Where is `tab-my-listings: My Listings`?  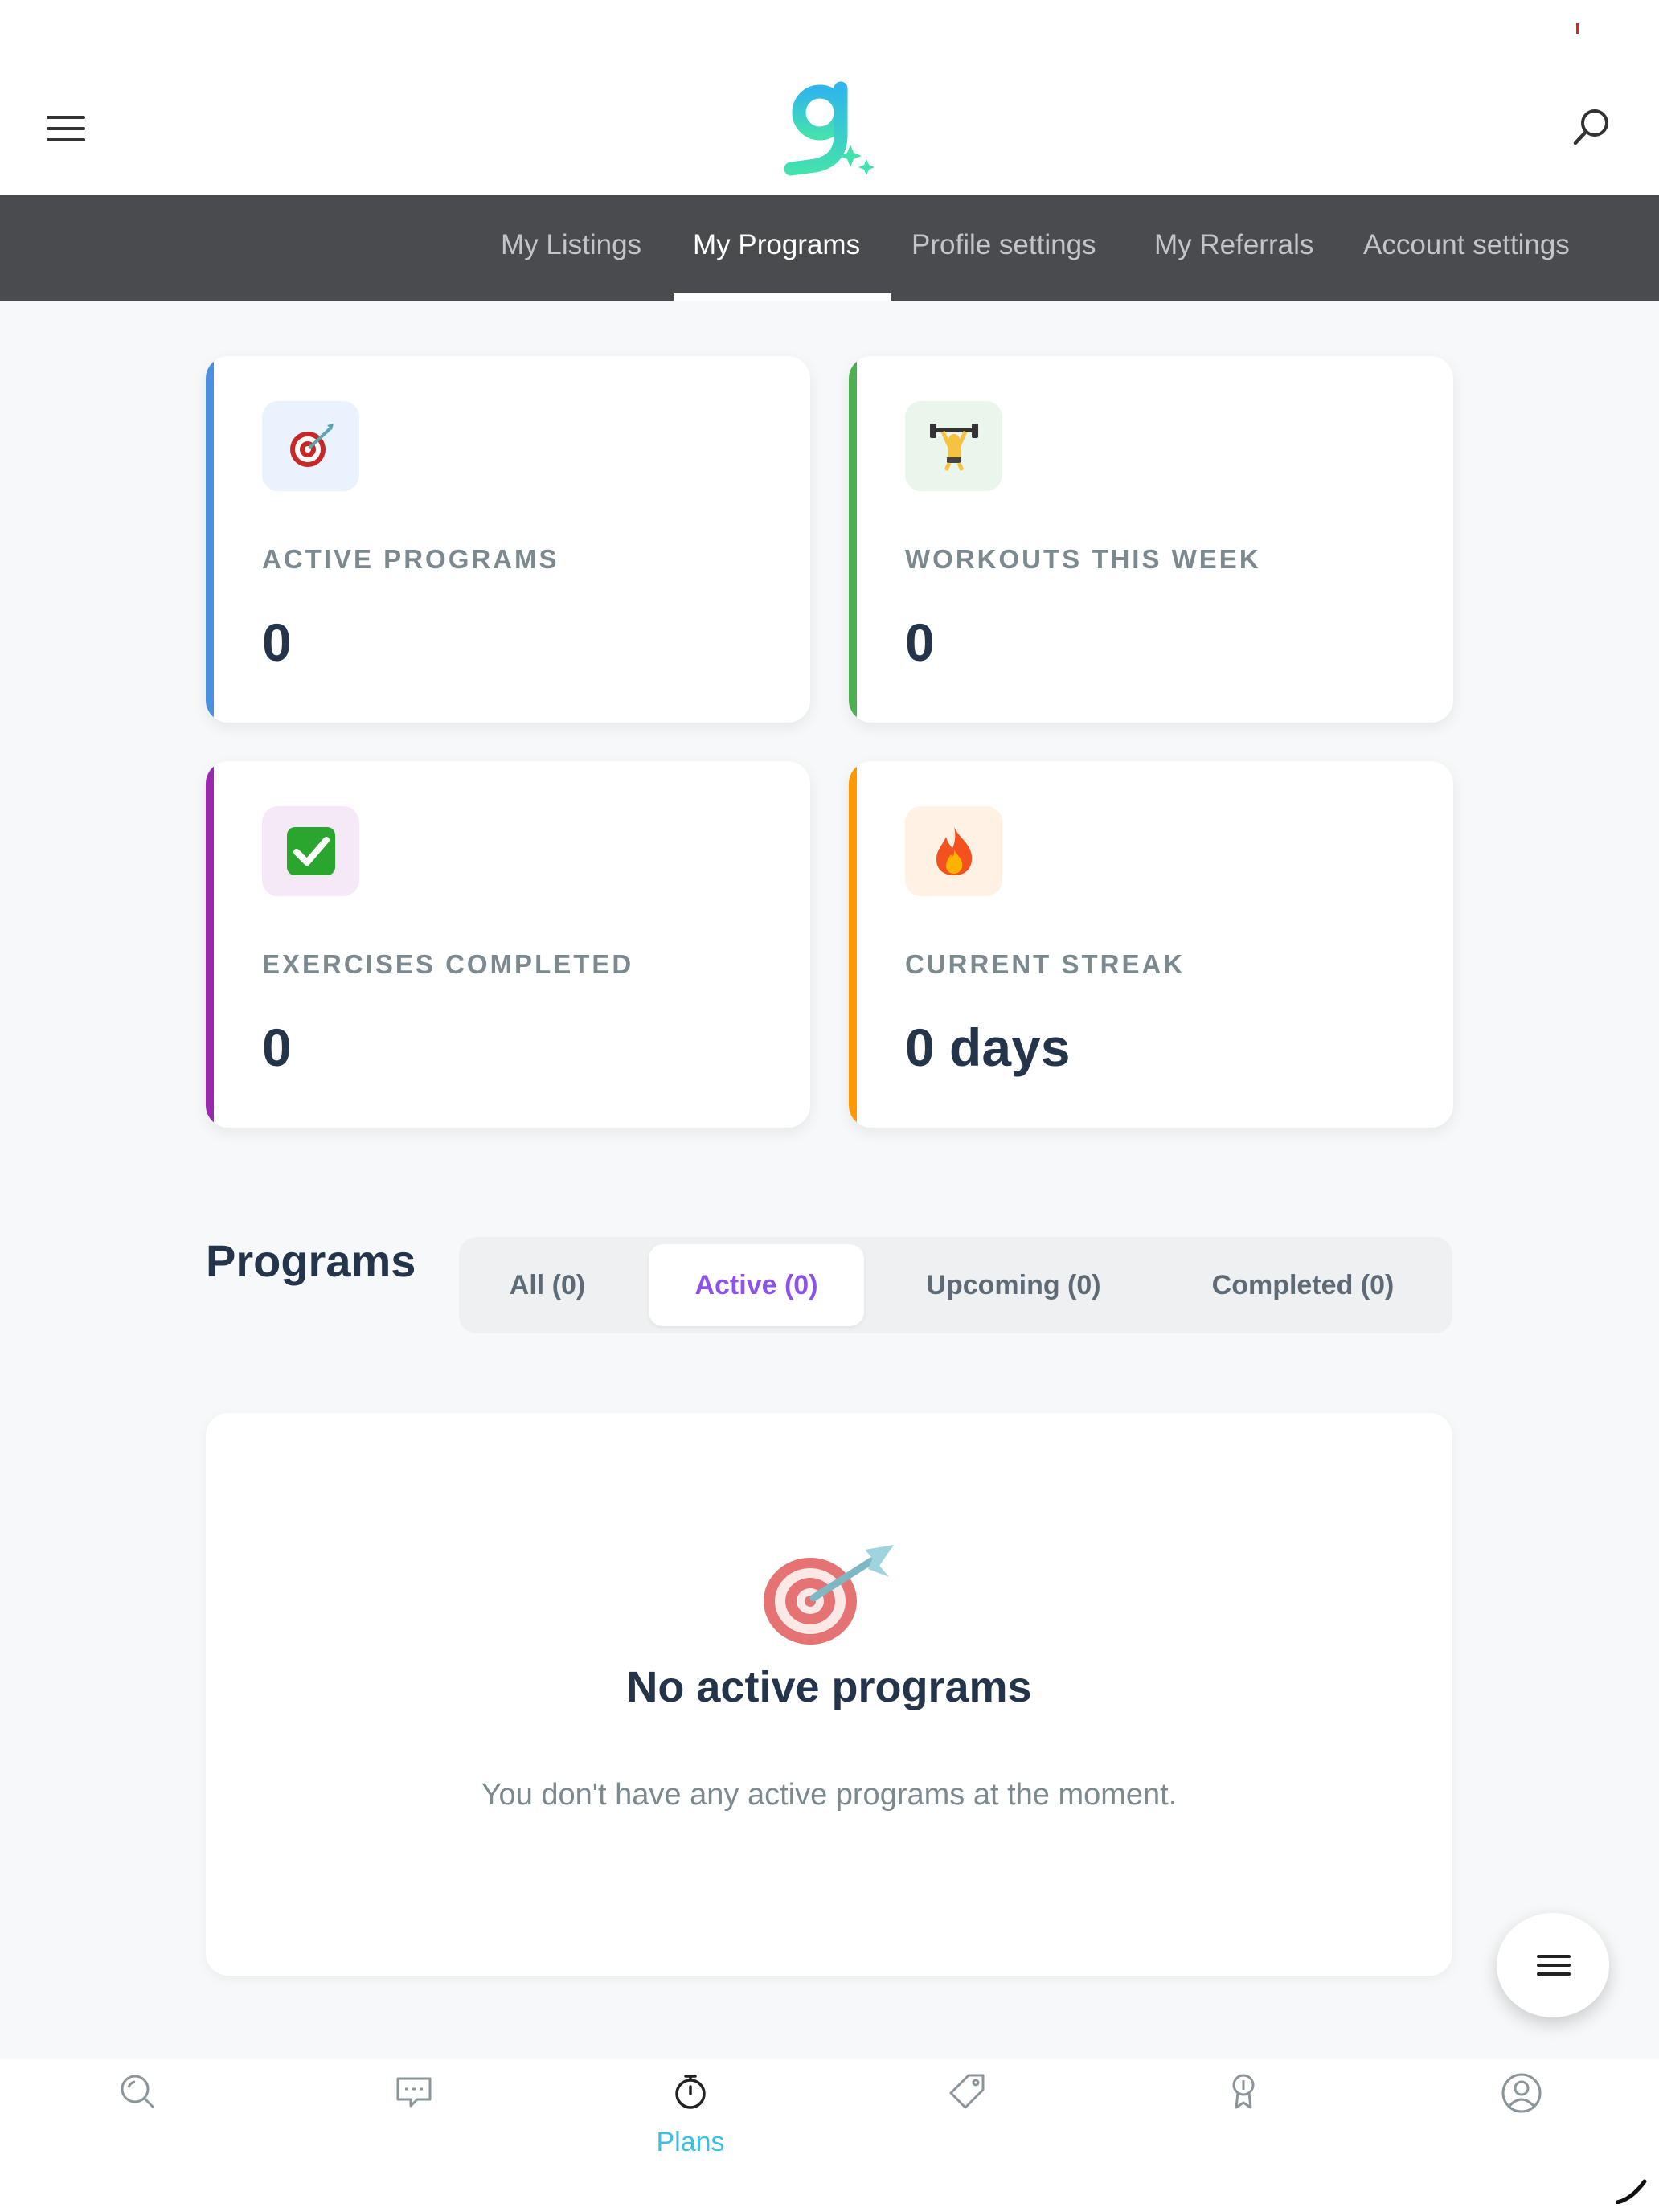 tab-my-listings: My Listings is located at coordinates (571, 248).